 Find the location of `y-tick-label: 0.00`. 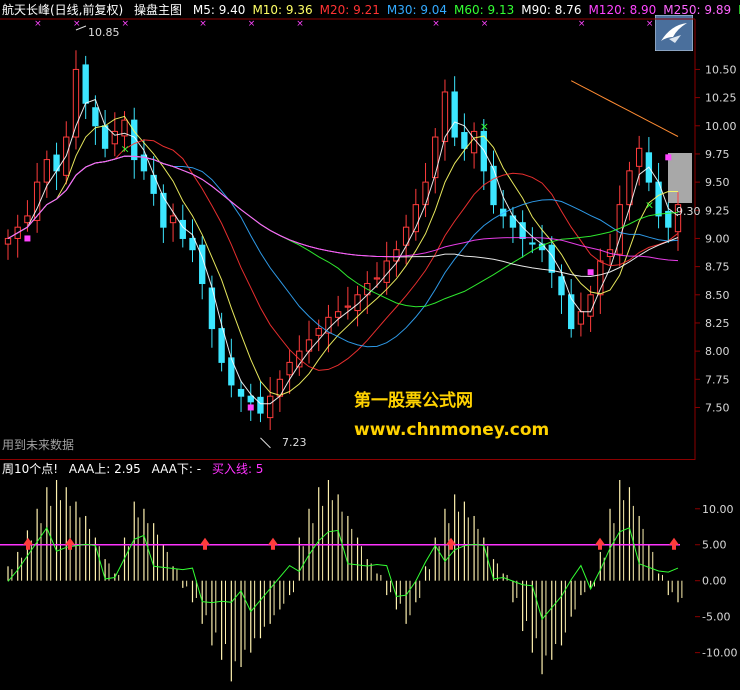

y-tick-label: 0.00 is located at coordinates (714, 581).